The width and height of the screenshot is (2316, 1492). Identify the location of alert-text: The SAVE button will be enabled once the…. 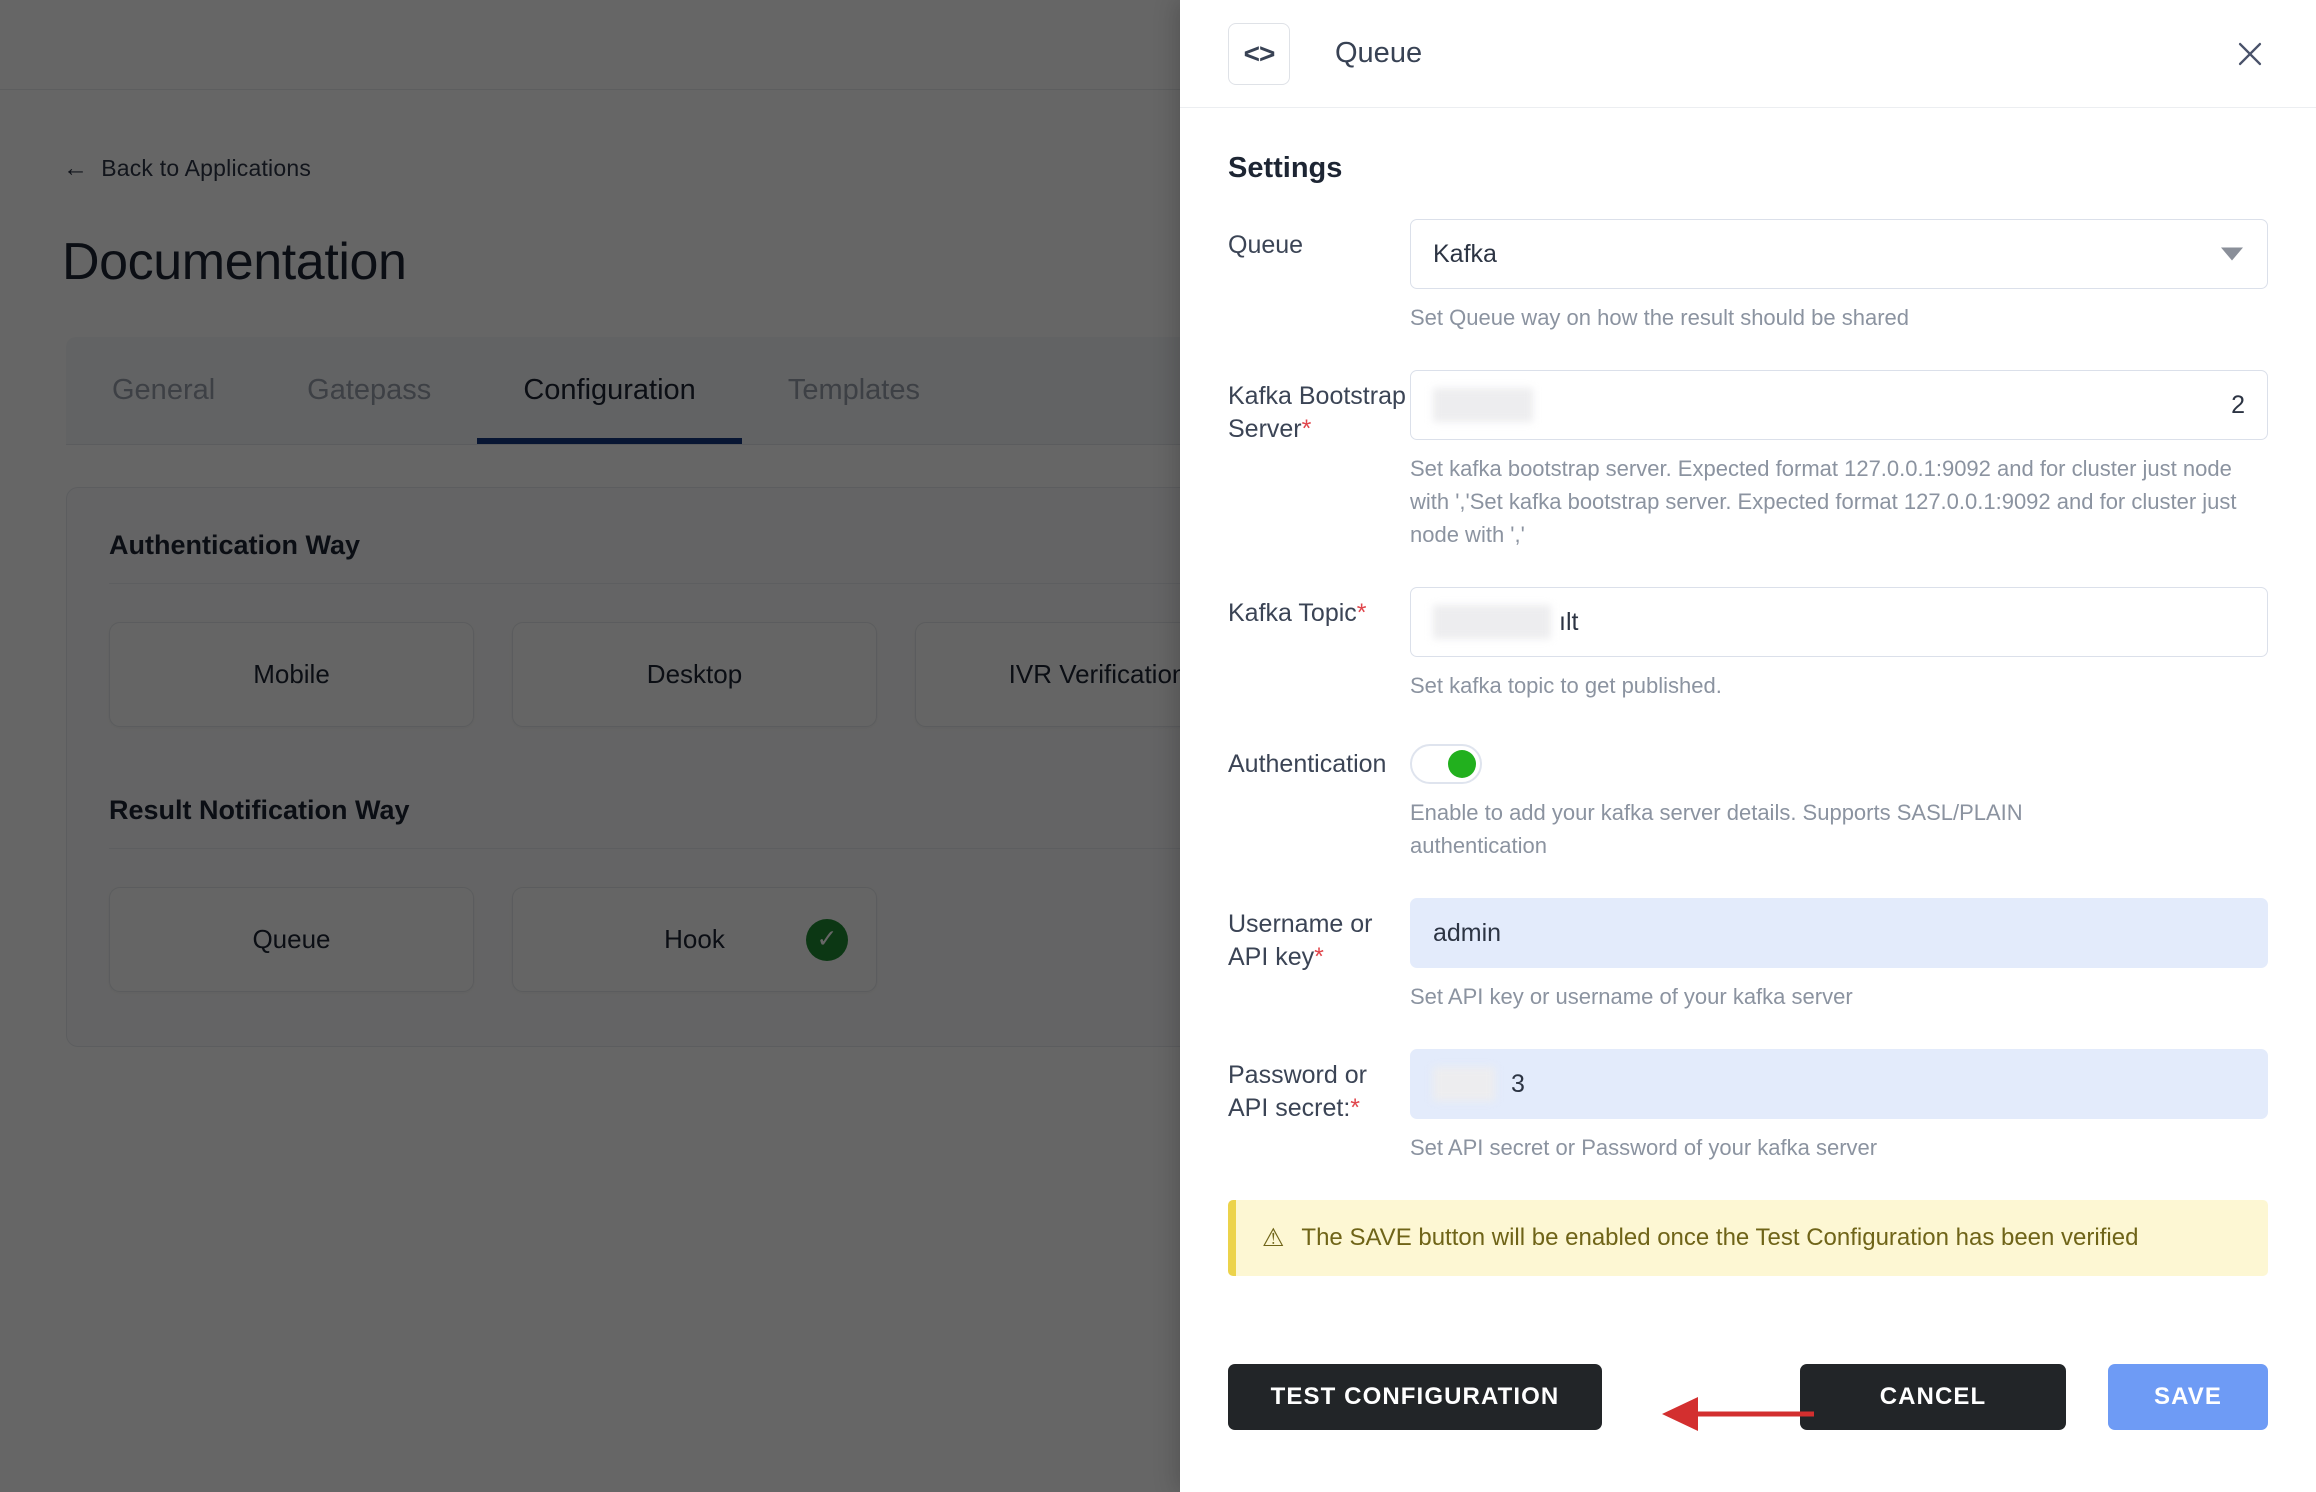
(1720, 1237).